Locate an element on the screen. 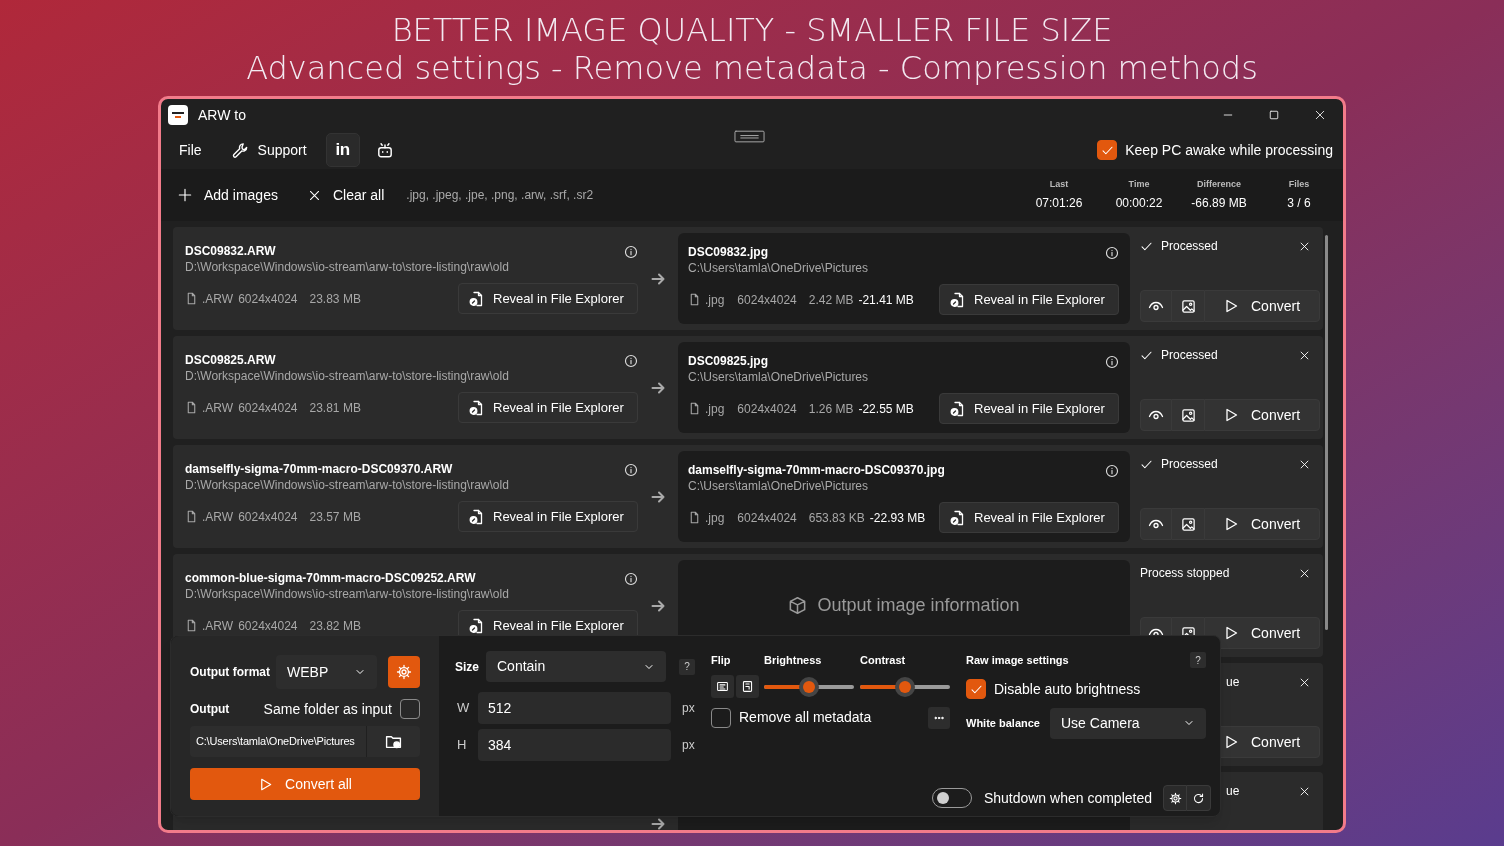 This screenshot has height=846, width=1504. file-size: 23.83 MB is located at coordinates (335, 299).